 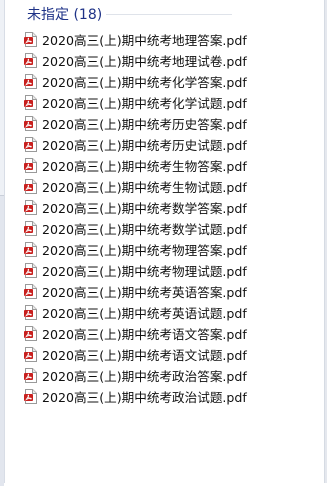 I want to click on group-title: 未指定 (18), so click(x=65, y=15).